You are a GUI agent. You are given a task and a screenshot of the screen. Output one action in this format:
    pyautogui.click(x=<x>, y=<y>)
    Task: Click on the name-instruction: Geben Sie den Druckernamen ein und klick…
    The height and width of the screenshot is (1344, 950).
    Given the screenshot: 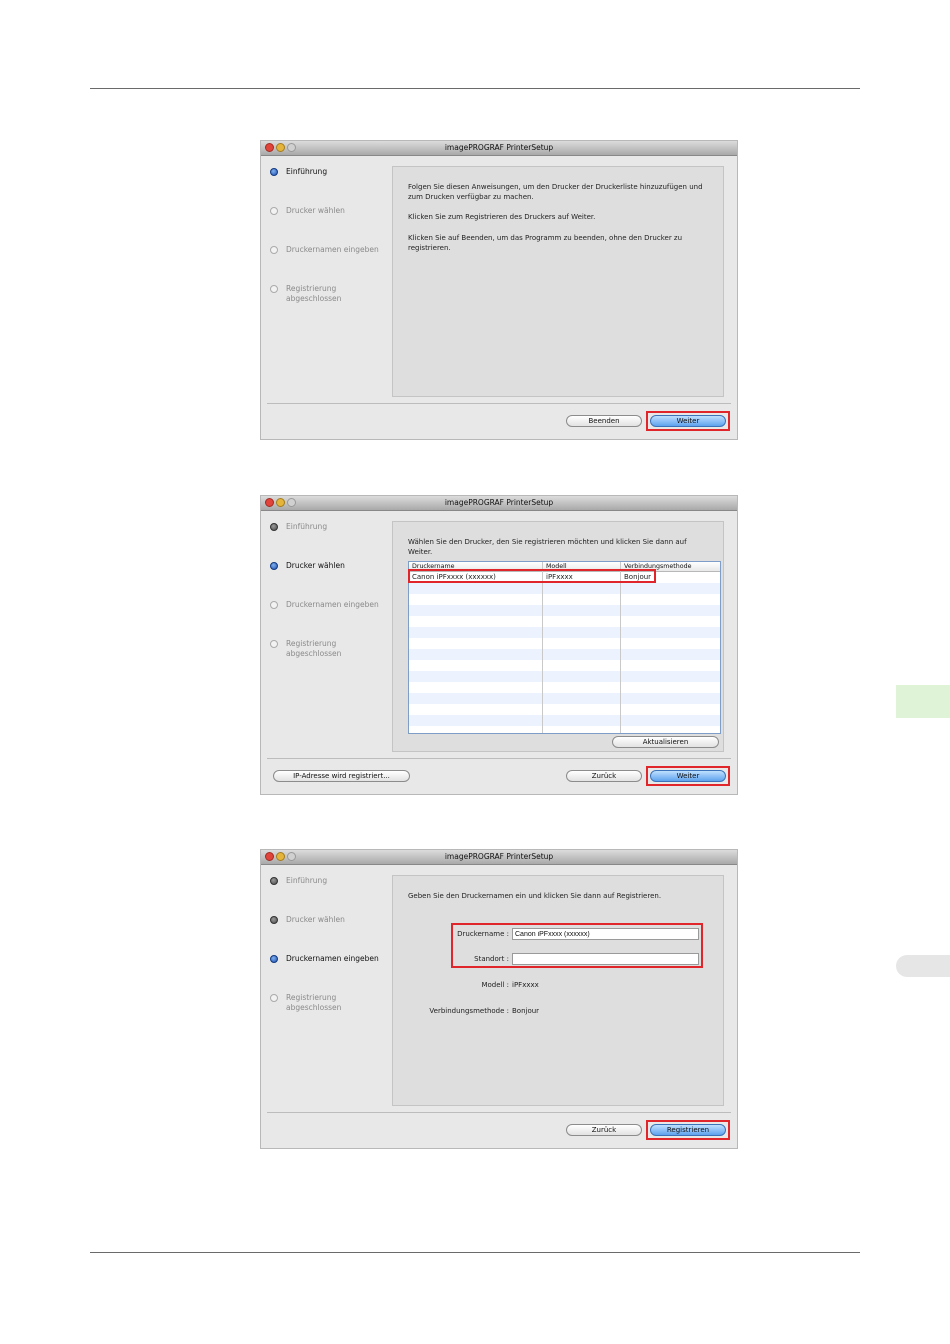 What is the action you would take?
    pyautogui.click(x=535, y=896)
    